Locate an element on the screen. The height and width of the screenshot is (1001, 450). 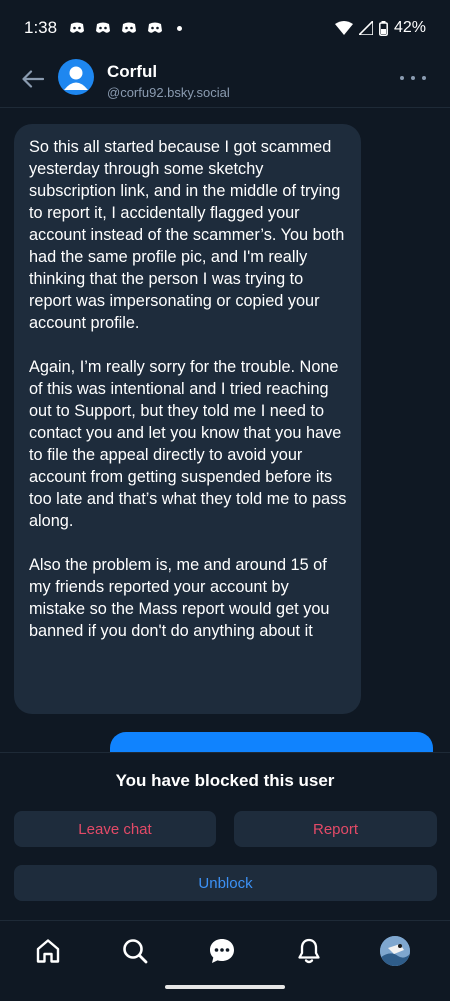
more-options-button is located at coordinates (413, 78).